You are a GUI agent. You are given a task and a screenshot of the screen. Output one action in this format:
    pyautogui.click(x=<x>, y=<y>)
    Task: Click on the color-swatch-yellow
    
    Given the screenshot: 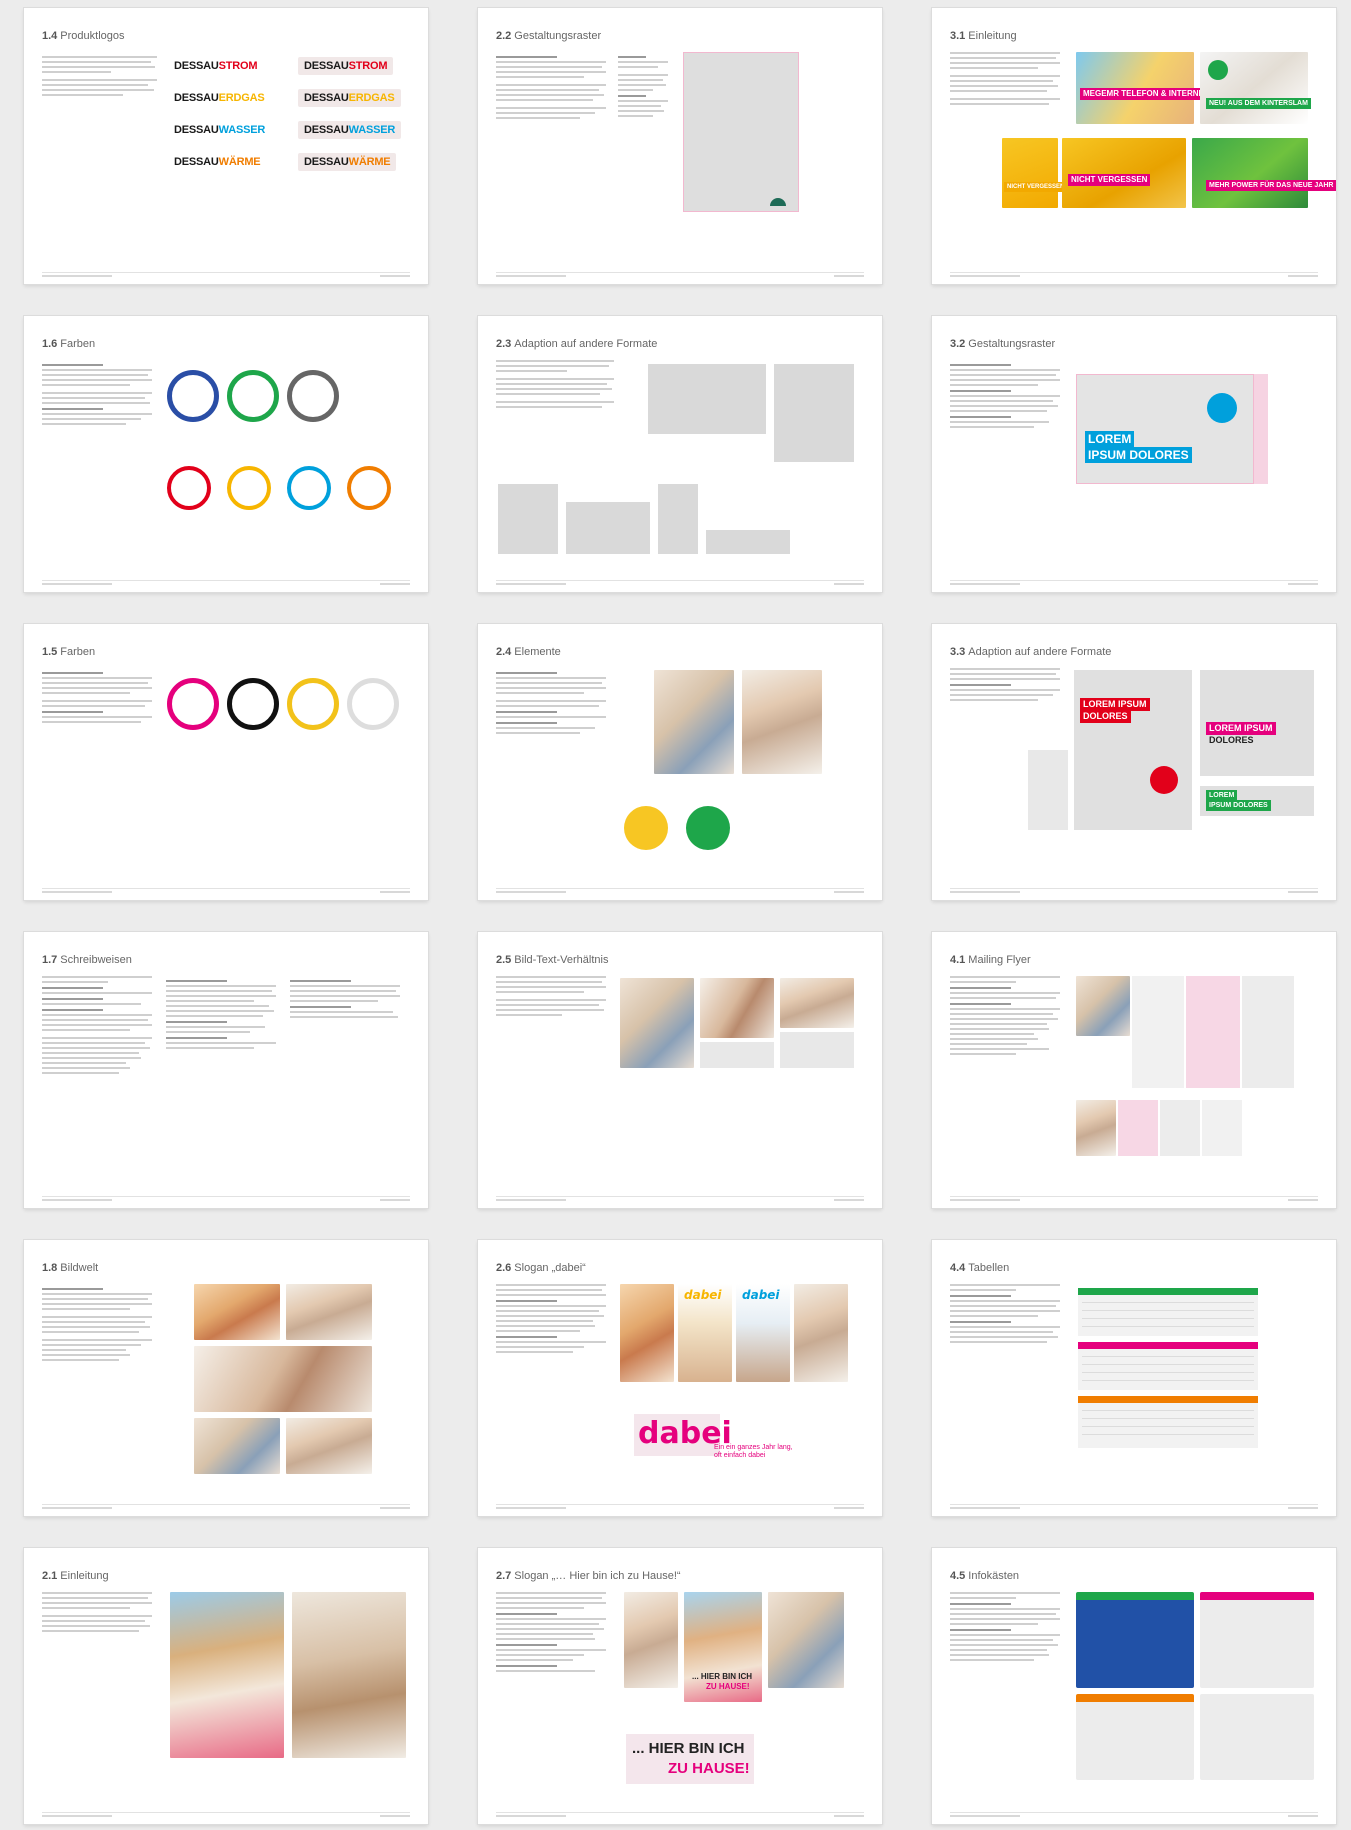 What is the action you would take?
    pyautogui.click(x=249, y=488)
    